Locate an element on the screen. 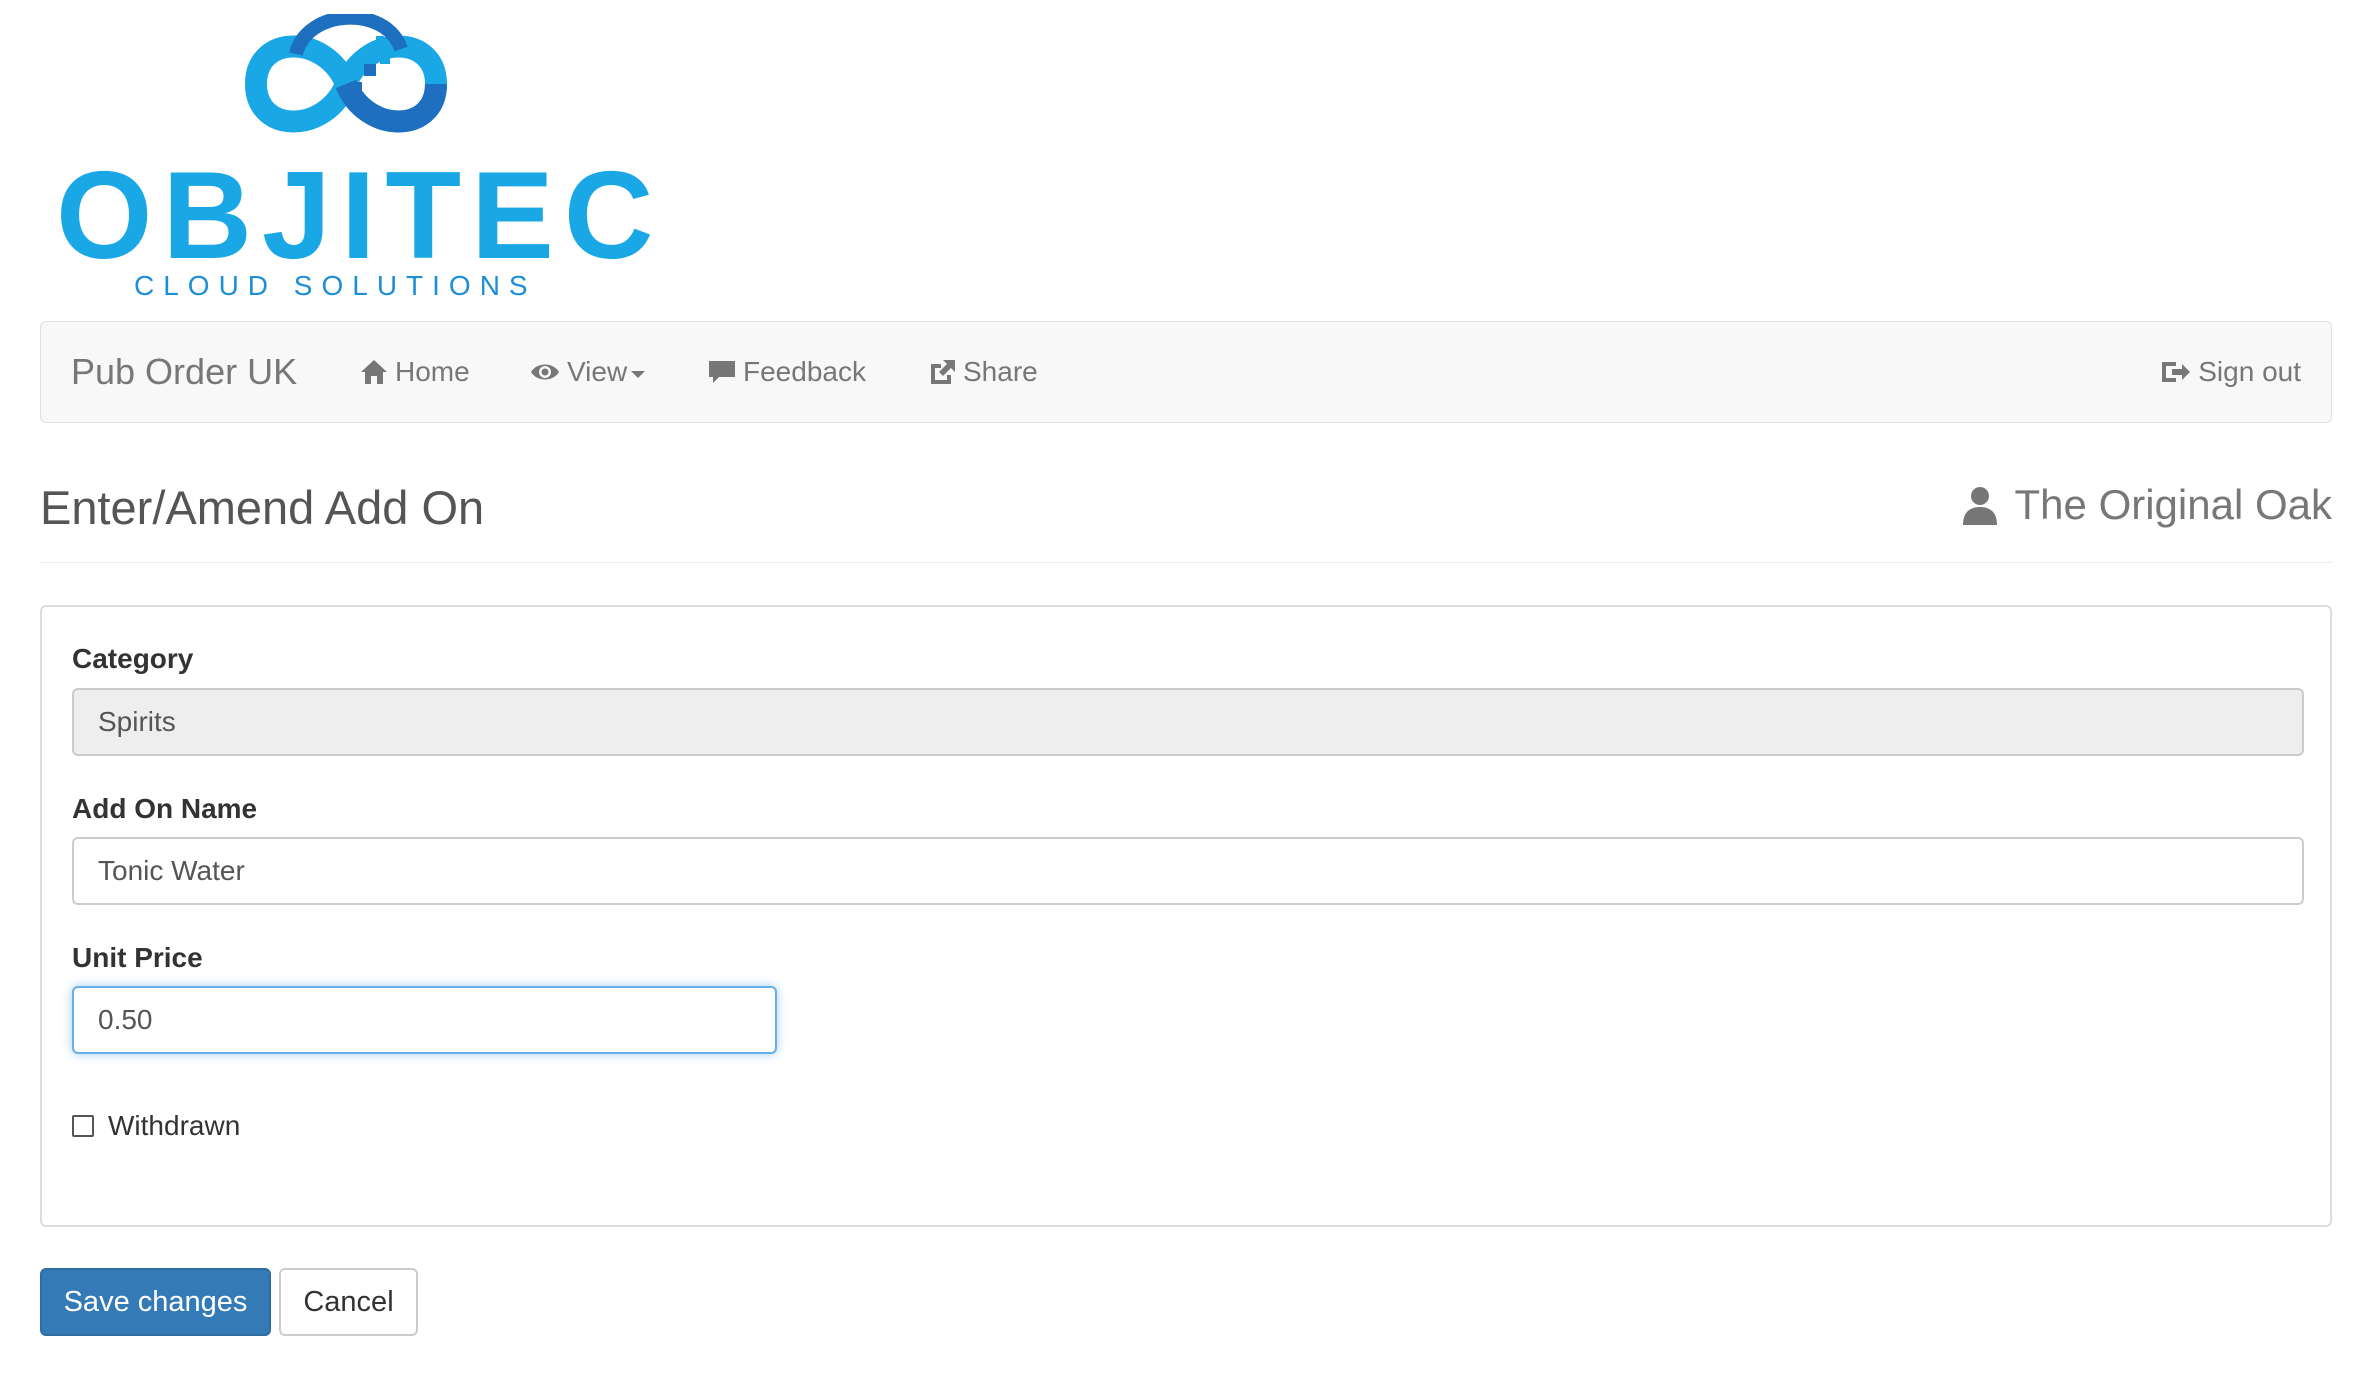 This screenshot has height=1374, width=2376. addon-name-label: Add On Name is located at coordinates (165, 808).